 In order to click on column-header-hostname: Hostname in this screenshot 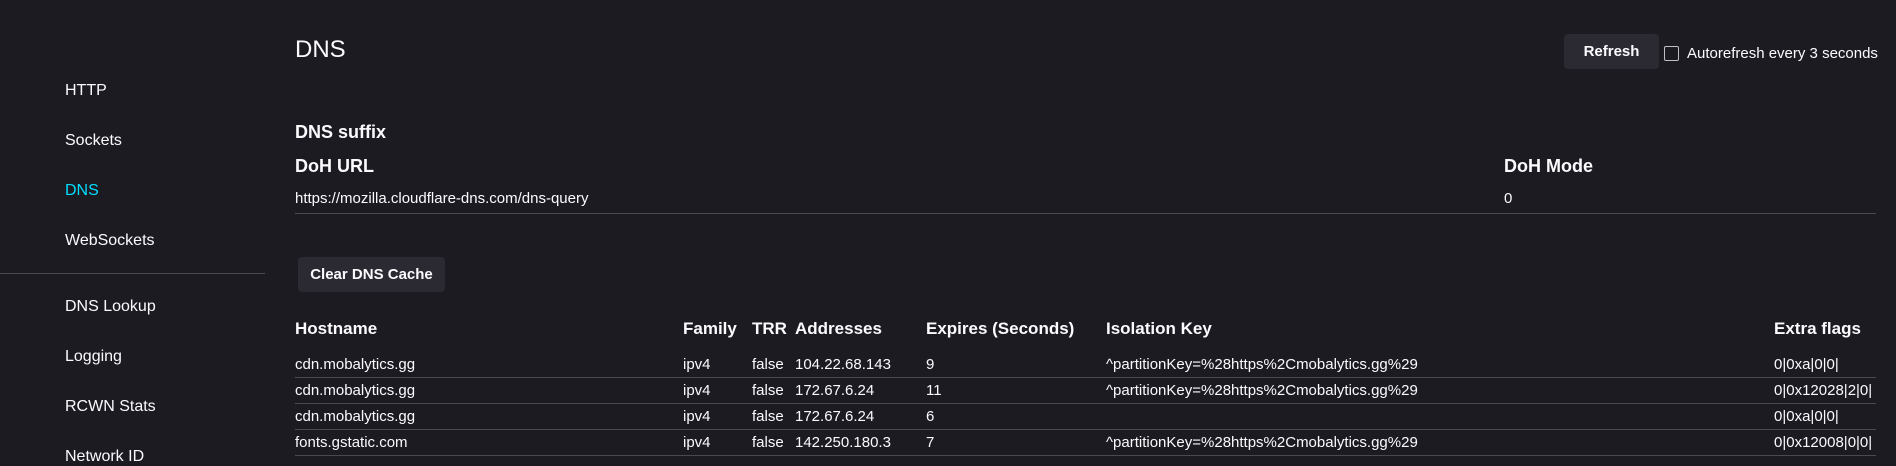, I will do `click(336, 328)`.